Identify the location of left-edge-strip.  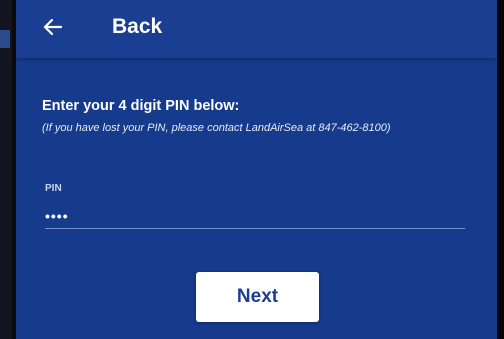
(6, 169).